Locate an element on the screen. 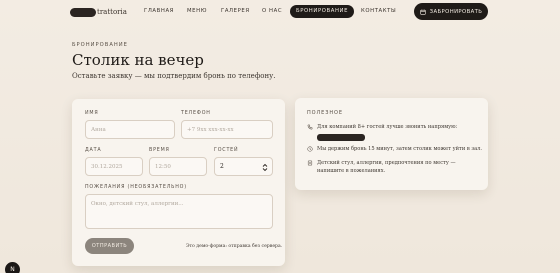 This screenshot has height=273, width=560. nav-item-home: ГЛАВНАЯ is located at coordinates (159, 11).